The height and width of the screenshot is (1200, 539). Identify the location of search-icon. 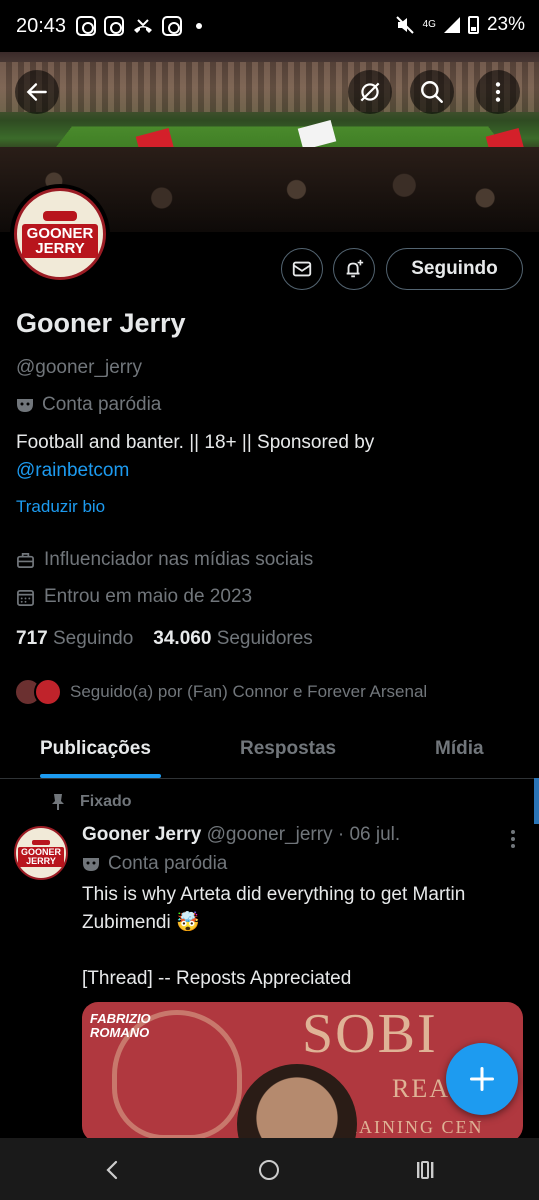
(432, 92).